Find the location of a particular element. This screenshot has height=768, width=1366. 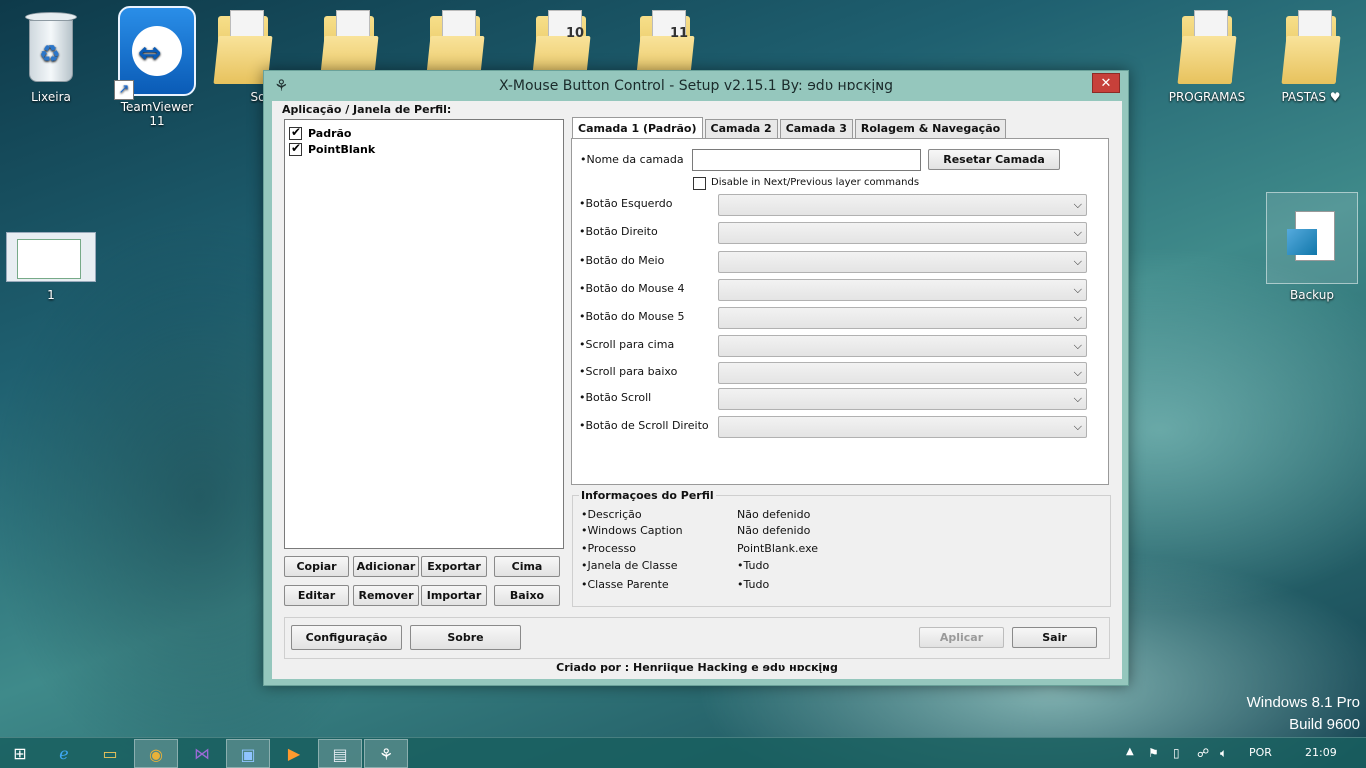

desktop-icon-programas: PROGRAMAS is located at coordinates (1207, 55).